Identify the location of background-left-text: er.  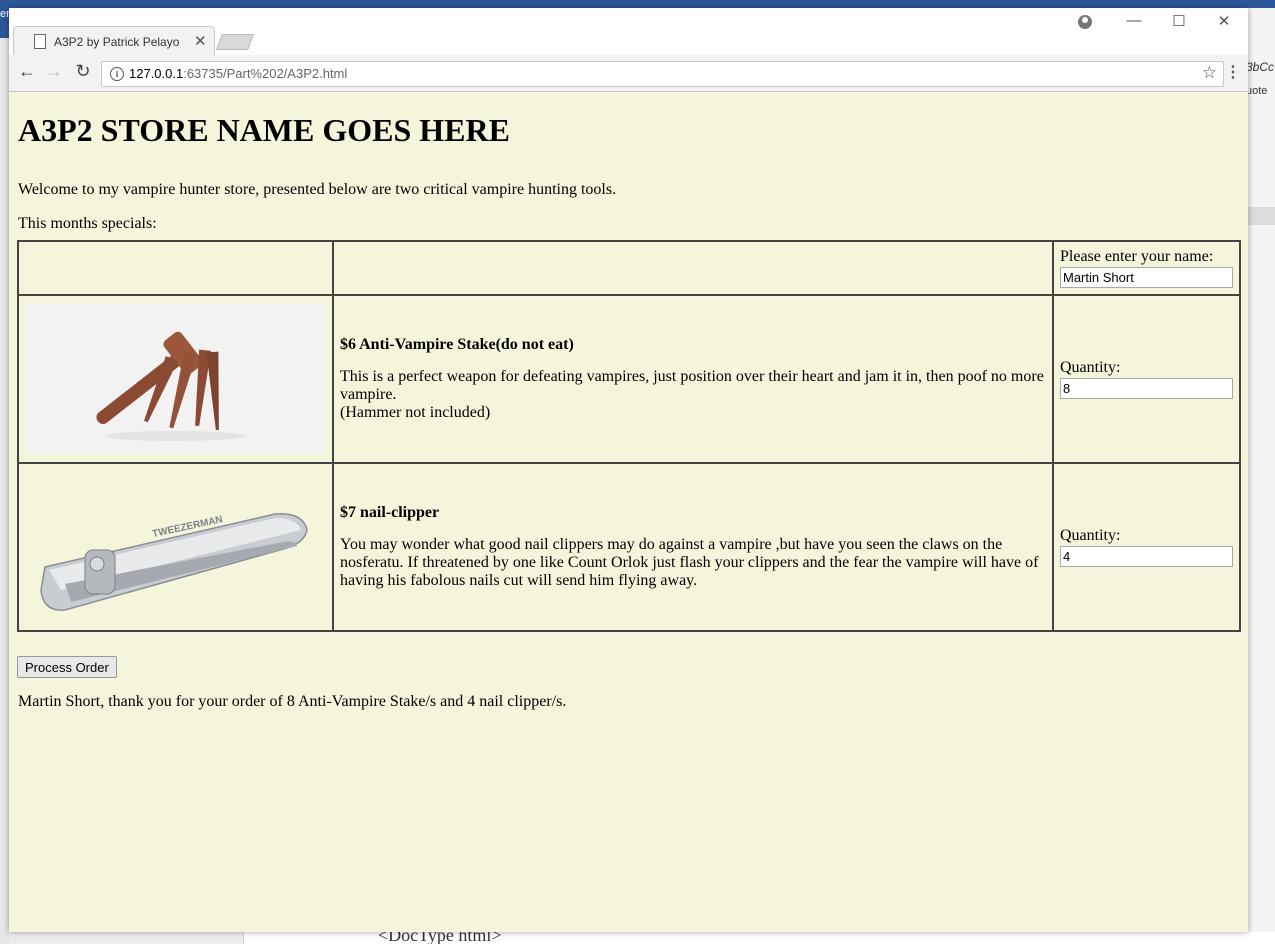
(4, 14).